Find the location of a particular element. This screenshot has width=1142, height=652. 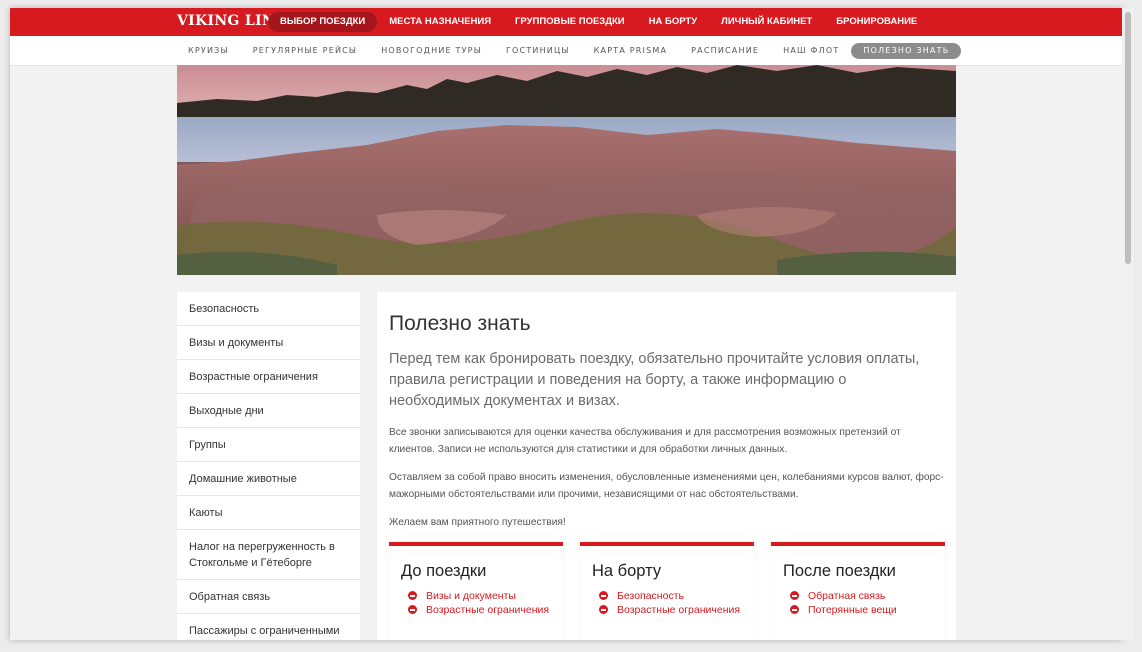

sub-nav-timetable: РАСПИСАНИЕ is located at coordinates (725, 51).